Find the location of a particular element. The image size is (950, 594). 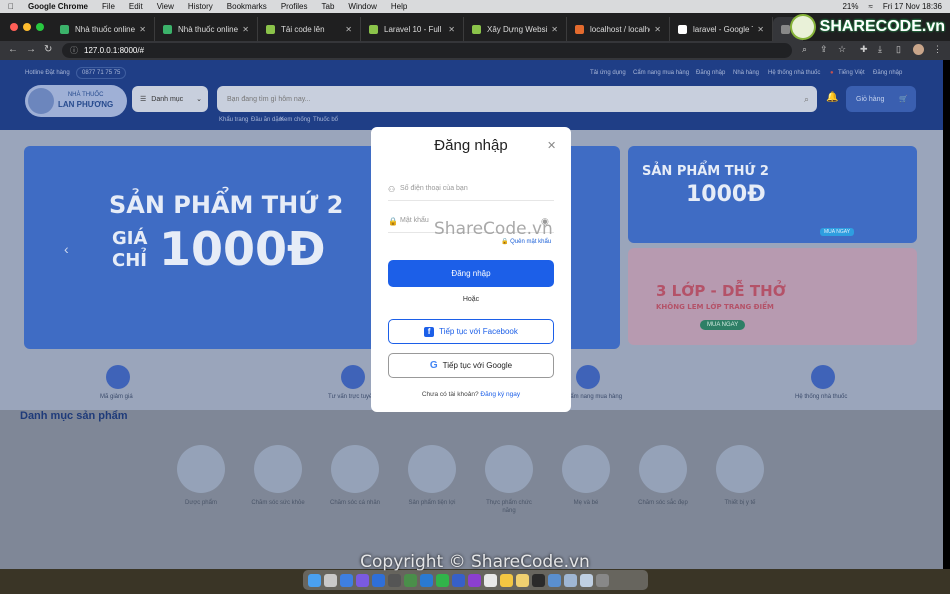

category-label: Dược phẩm is located at coordinates (201, 504).